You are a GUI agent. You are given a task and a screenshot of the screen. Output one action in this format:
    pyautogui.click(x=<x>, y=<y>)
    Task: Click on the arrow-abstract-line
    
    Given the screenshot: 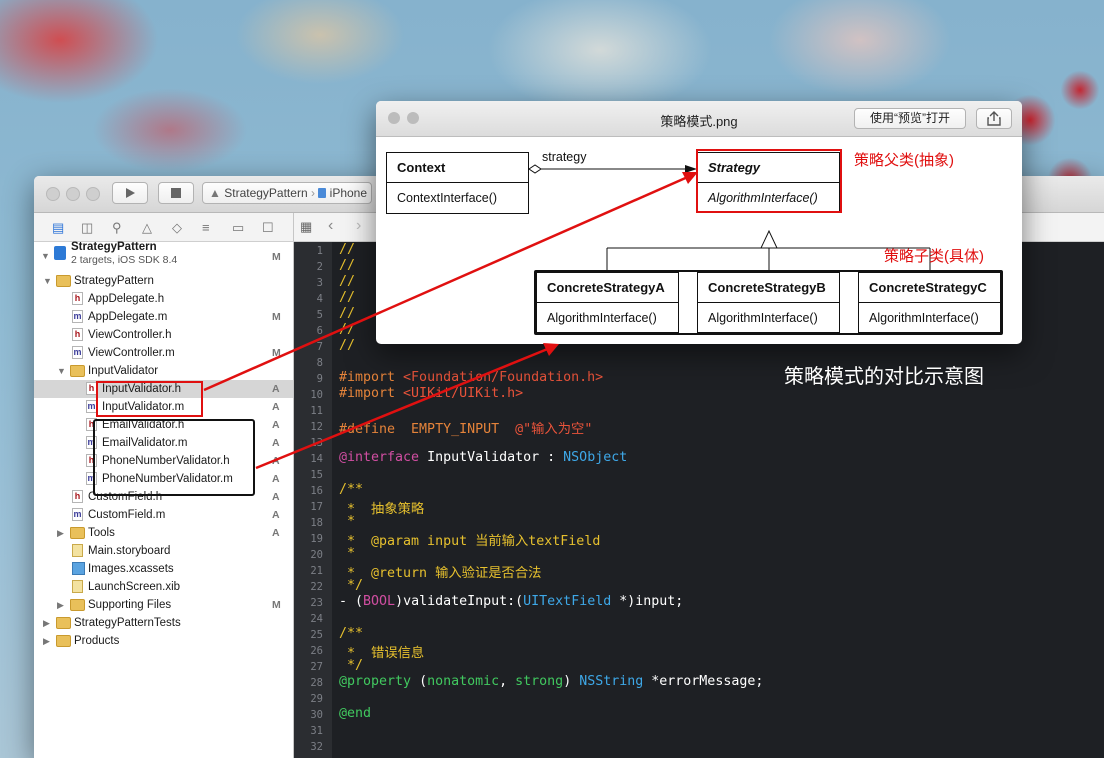 What is the action you would take?
    pyautogui.click(x=447, y=283)
    